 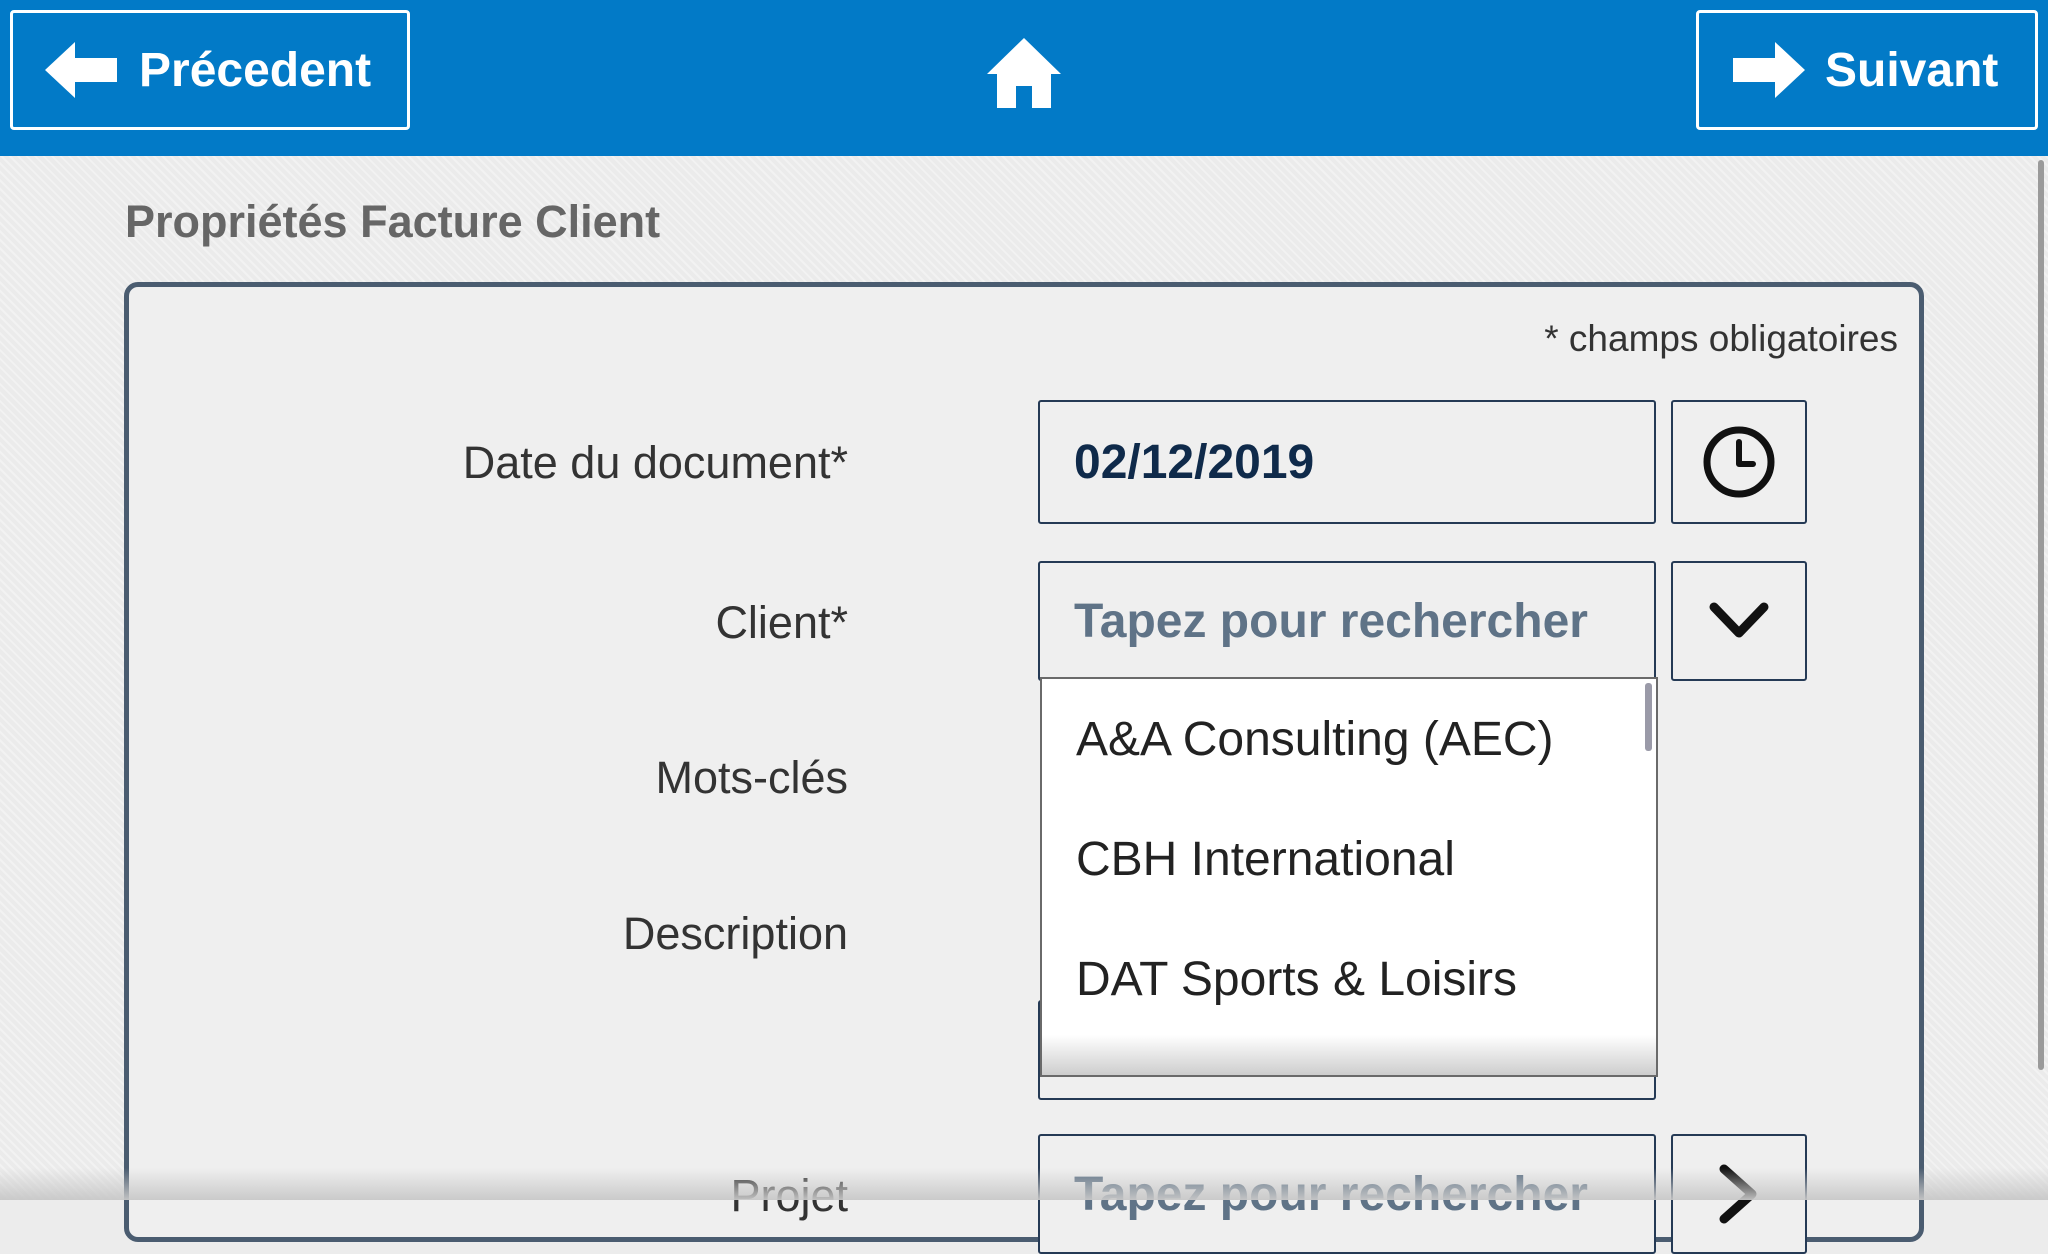 I want to click on keywords-label: Mots-clés, so click(x=751, y=777).